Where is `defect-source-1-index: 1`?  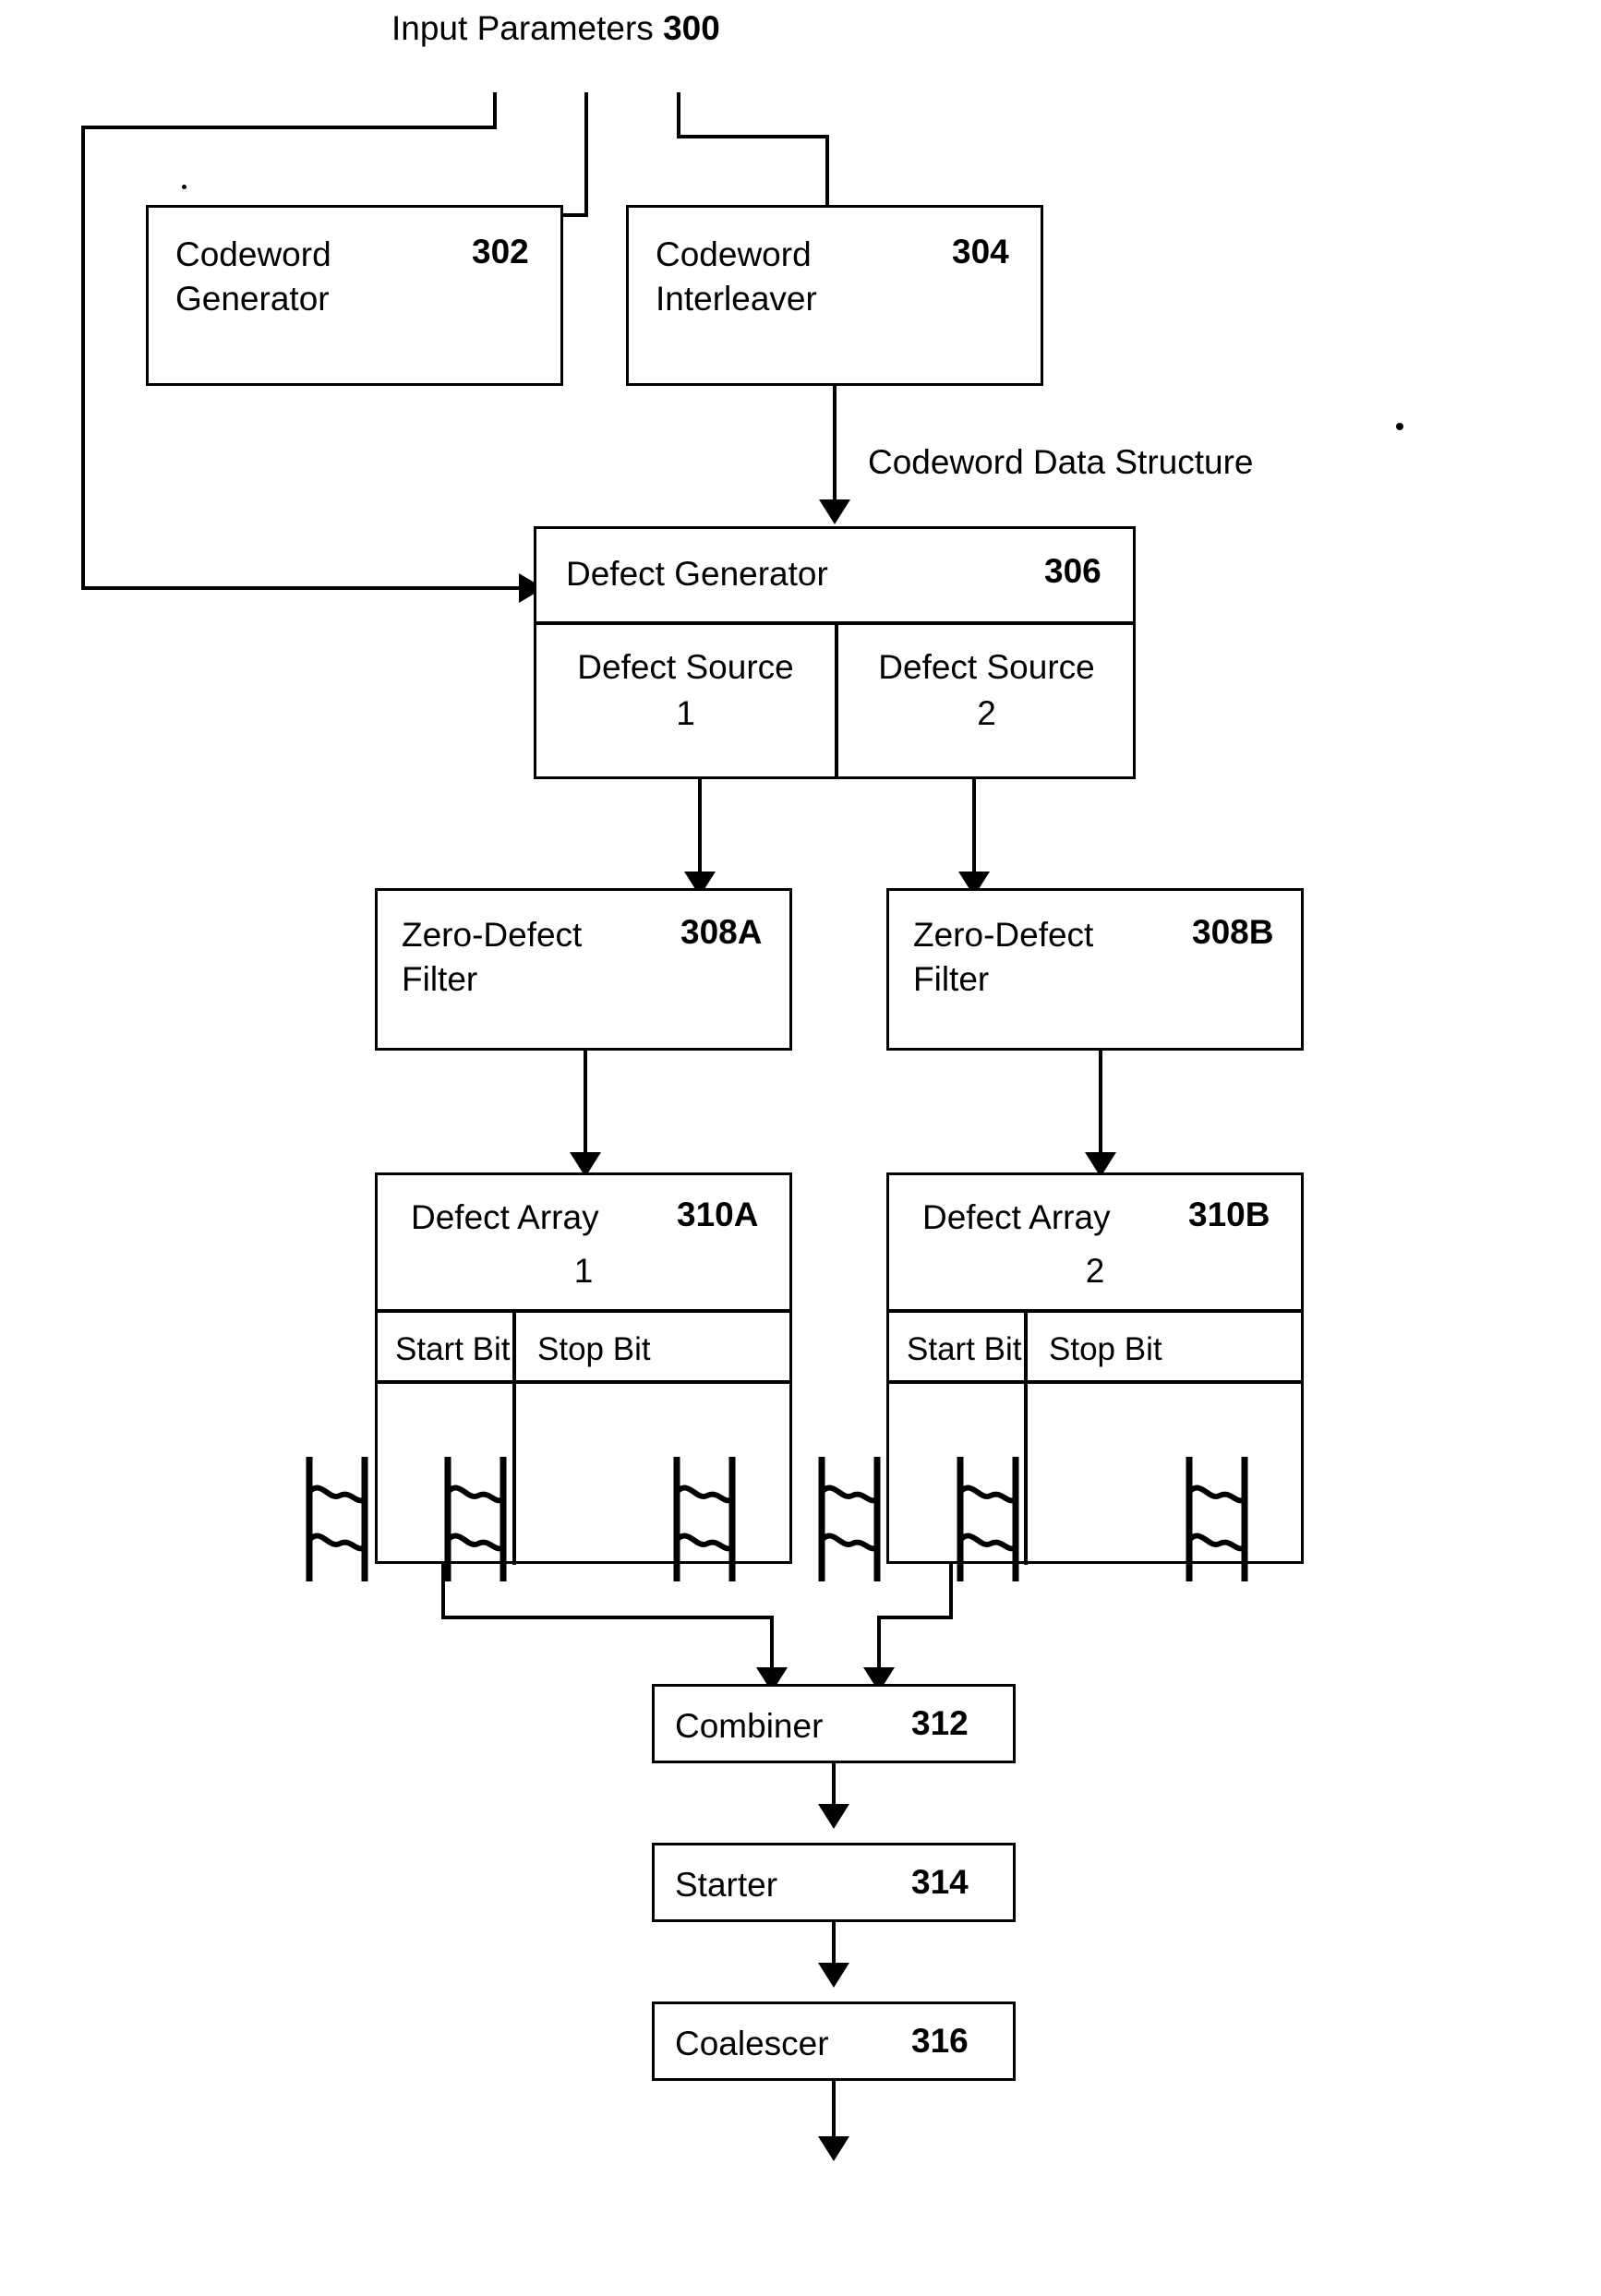 defect-source-1-index: 1 is located at coordinates (685, 713).